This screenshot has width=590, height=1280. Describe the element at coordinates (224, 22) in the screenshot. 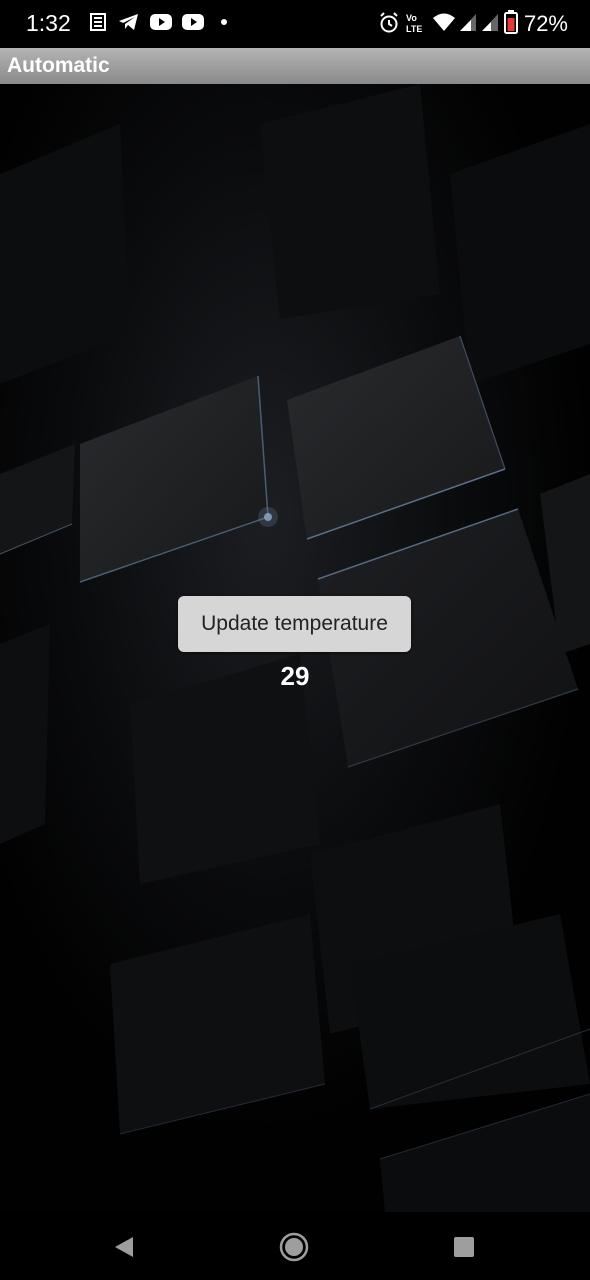

I see `dot-icon` at that location.